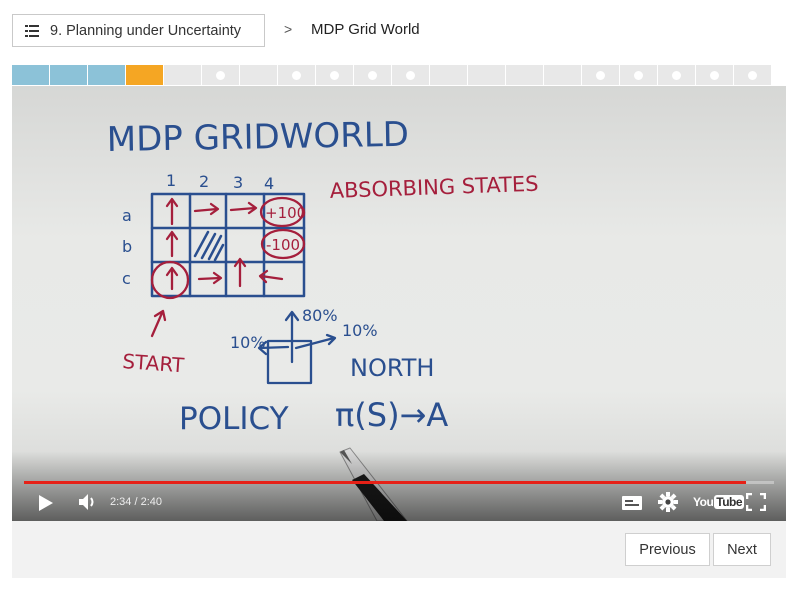 The width and height of the screenshot is (802, 594). What do you see at coordinates (126, 278) in the screenshot?
I see `row-label-c: c` at bounding box center [126, 278].